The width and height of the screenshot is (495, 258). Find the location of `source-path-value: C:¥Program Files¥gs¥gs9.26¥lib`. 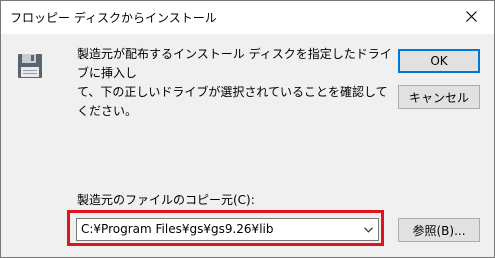

source-path-value: C:¥Program Files¥gs¥gs9.26¥lib is located at coordinates (177, 229).